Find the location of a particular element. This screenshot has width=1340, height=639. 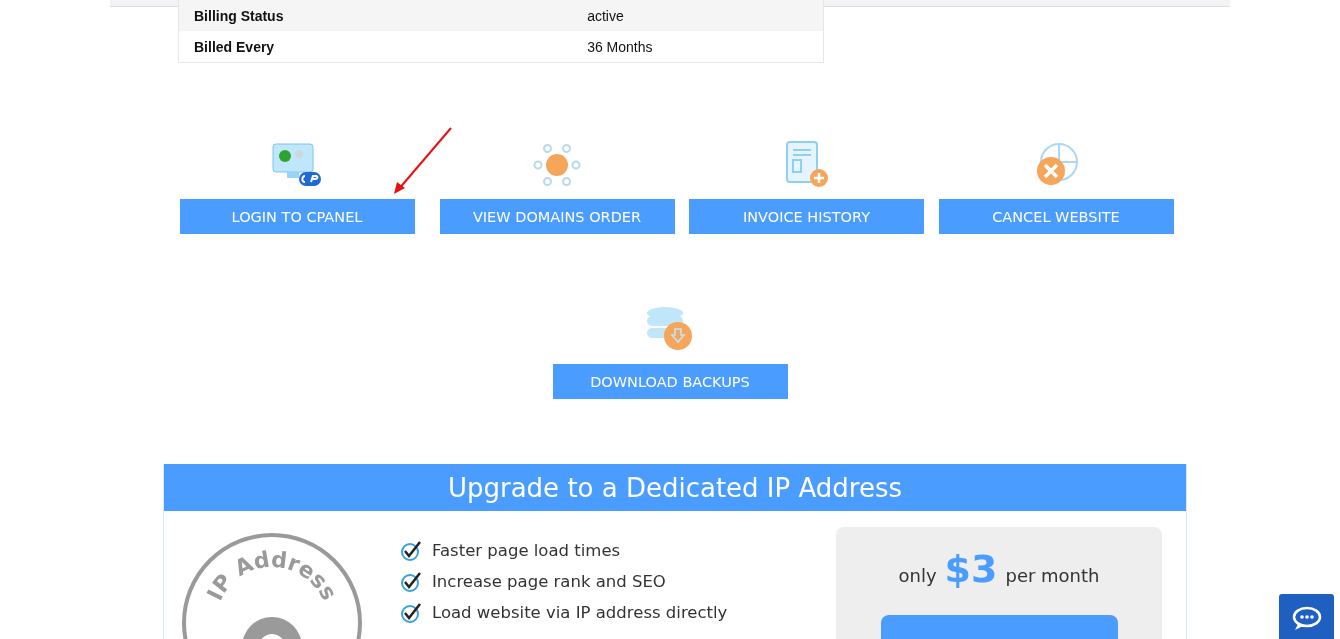

monitor-gear-icon is located at coordinates (297, 165).